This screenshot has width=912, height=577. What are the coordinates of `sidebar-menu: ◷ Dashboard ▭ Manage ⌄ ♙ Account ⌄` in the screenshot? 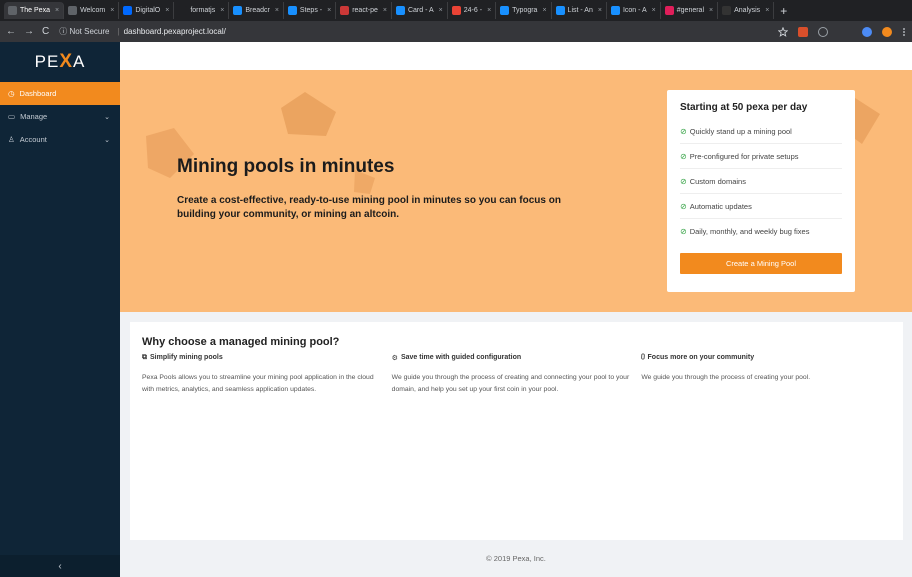 It's located at (60, 116).